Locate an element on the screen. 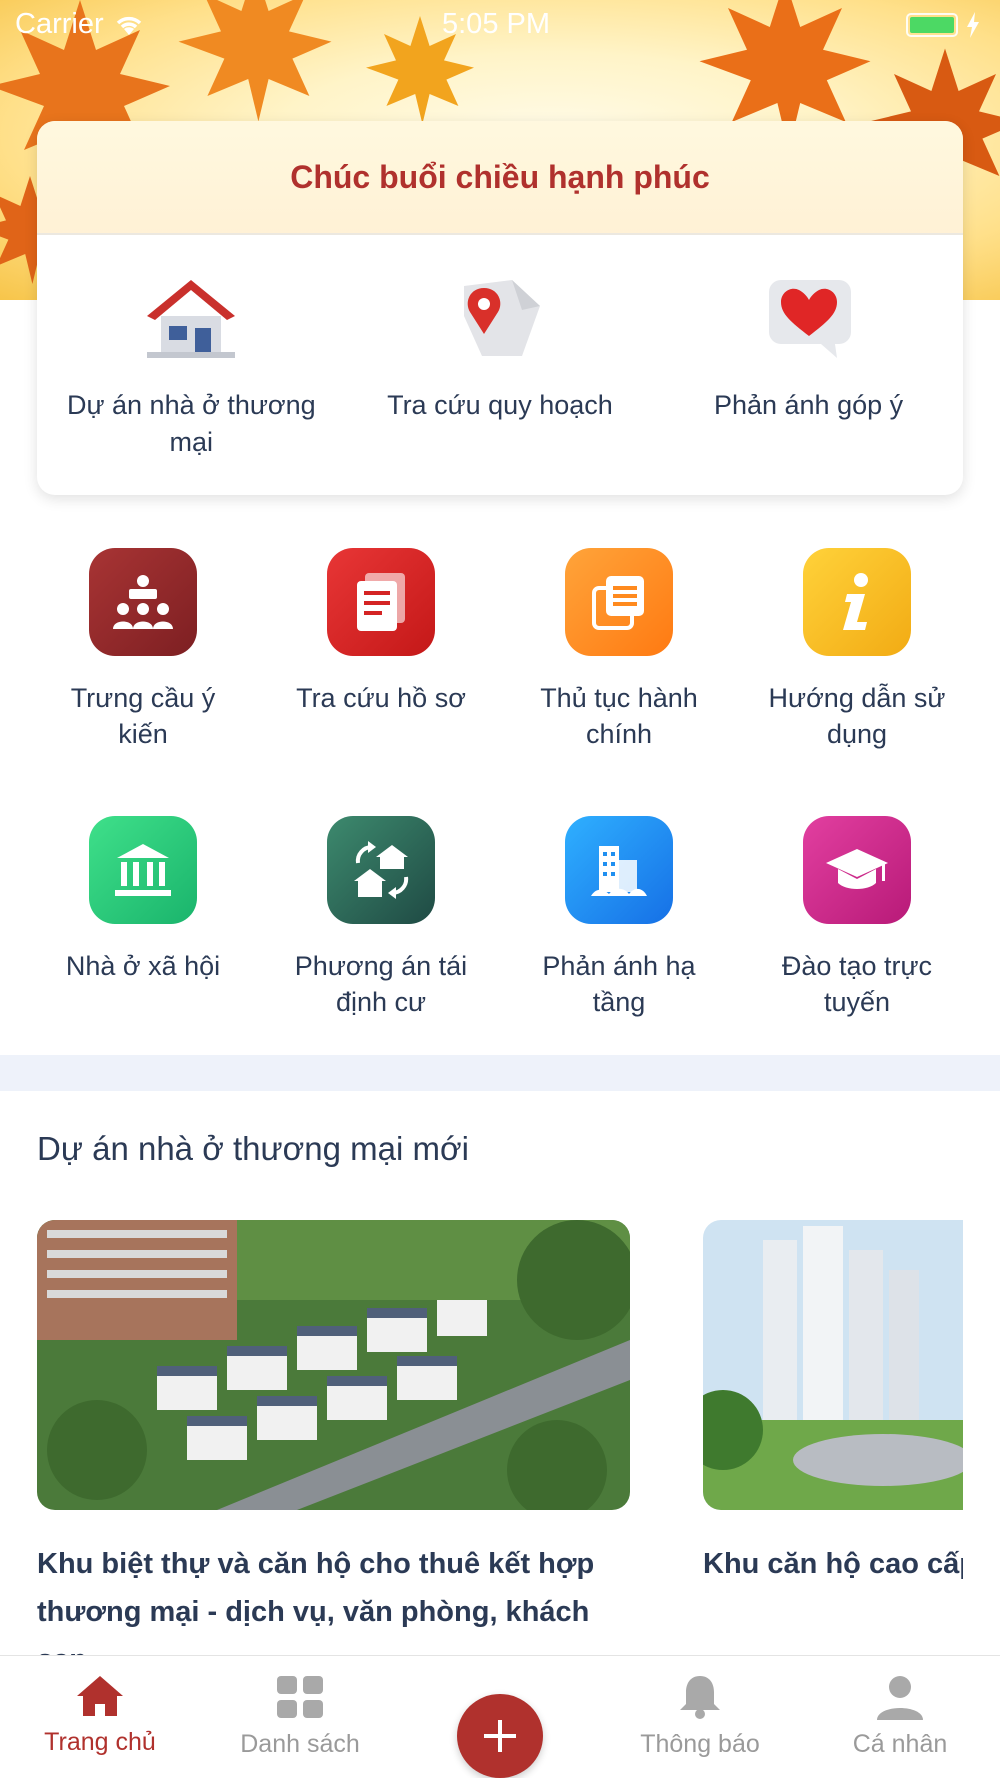  tab-add is located at coordinates (500, 1717).